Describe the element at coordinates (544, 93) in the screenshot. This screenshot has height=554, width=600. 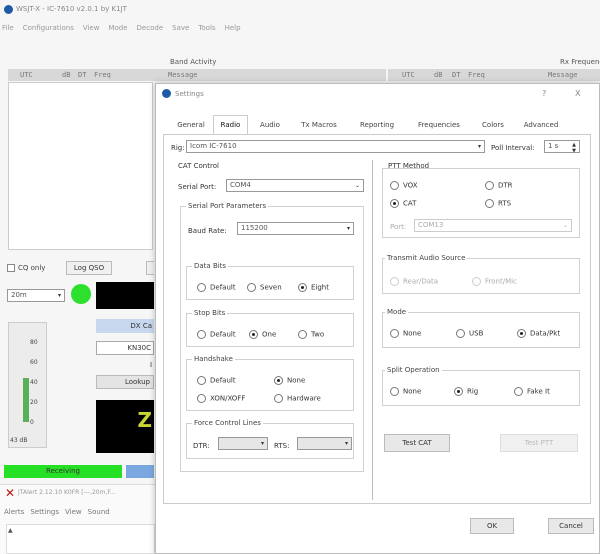
I see `help-button: ?` at that location.